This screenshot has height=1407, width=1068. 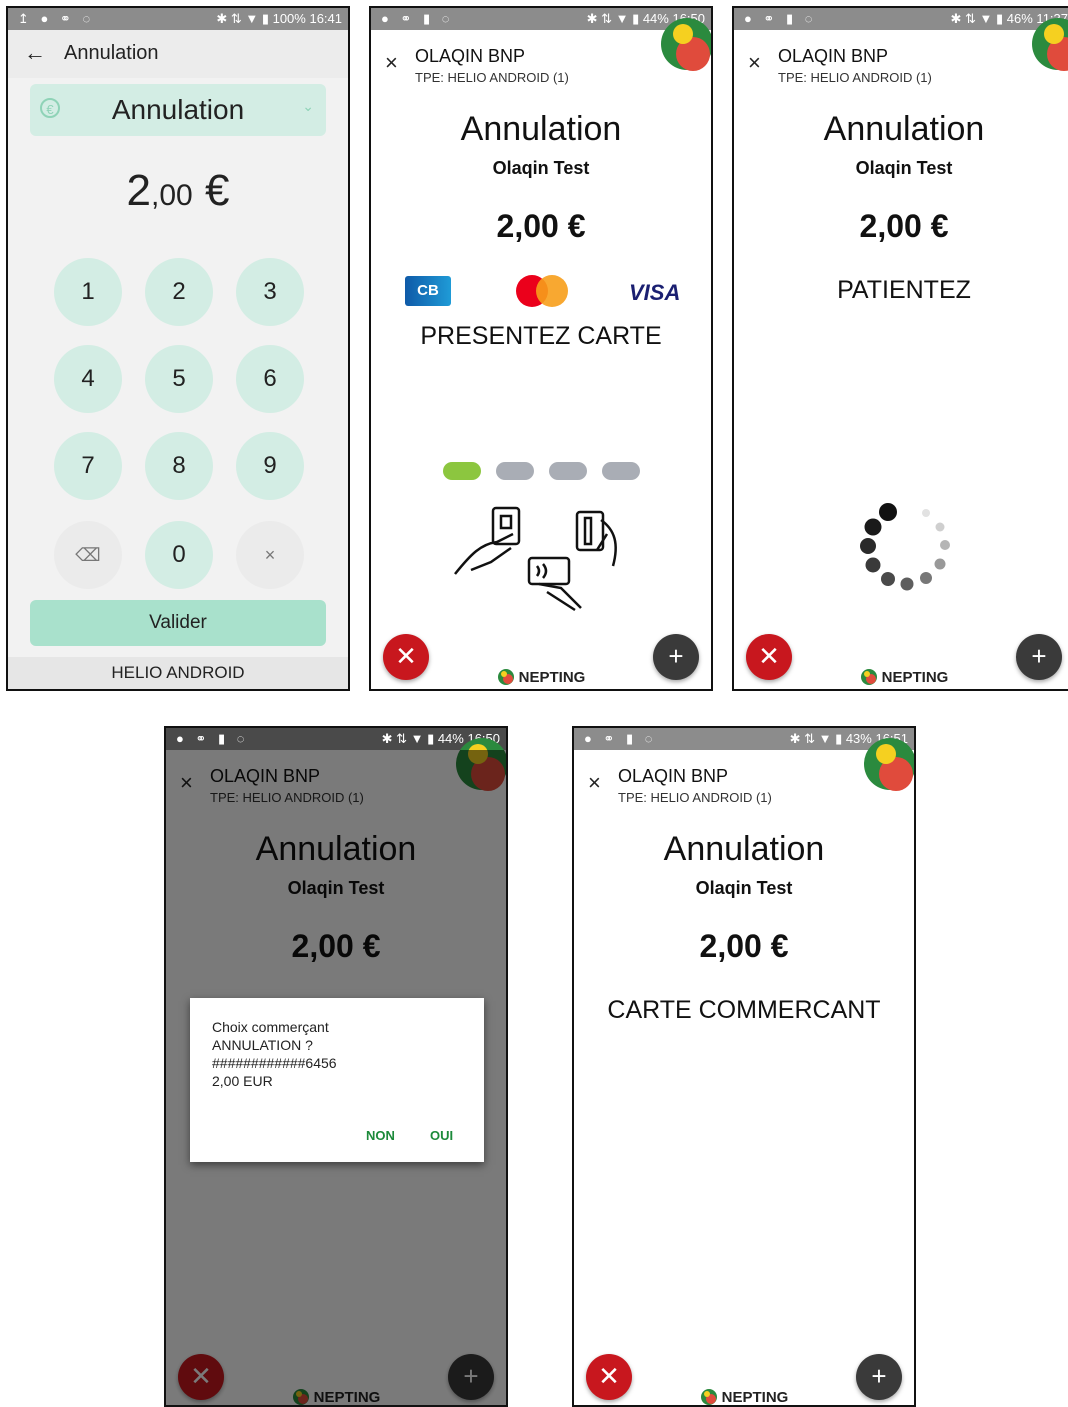 I want to click on instruction-message: PATIENTEZ, so click(x=904, y=290).